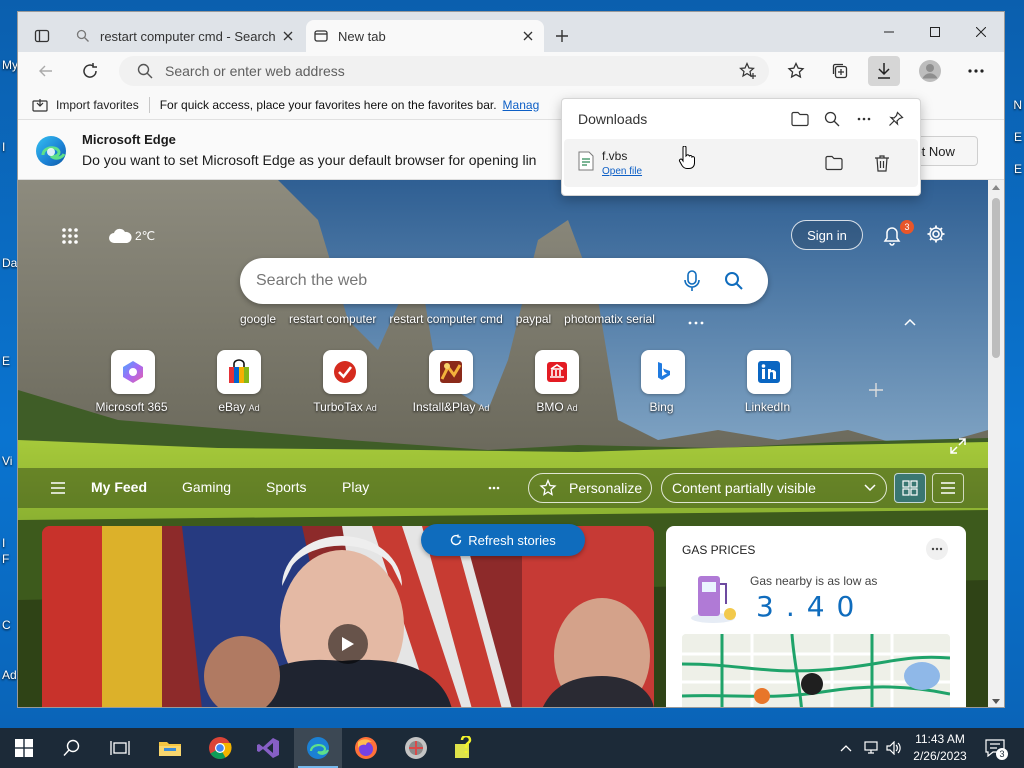 The height and width of the screenshot is (768, 1024). I want to click on tab-my-feed: My Feed, so click(119, 487).